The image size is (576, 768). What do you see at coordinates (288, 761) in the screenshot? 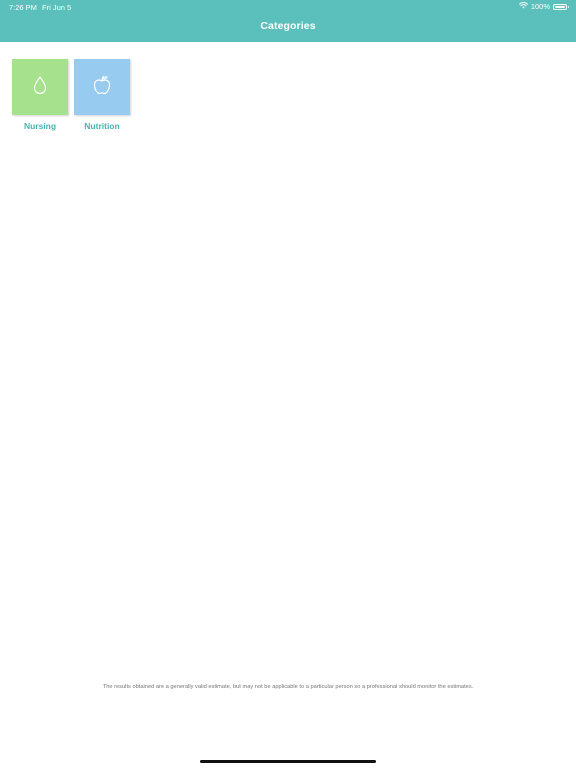
I see `home-indicator` at bounding box center [288, 761].